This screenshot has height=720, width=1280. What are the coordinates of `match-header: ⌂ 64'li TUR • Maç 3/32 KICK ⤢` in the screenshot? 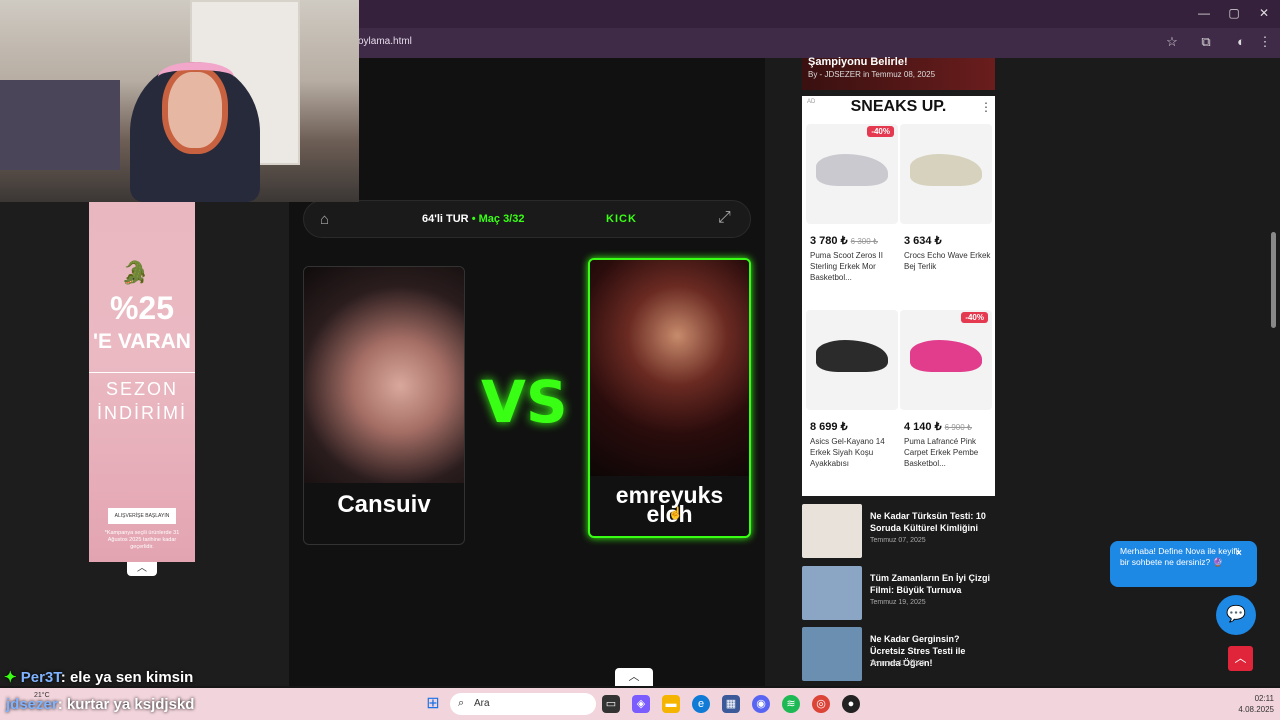 It's located at (527, 219).